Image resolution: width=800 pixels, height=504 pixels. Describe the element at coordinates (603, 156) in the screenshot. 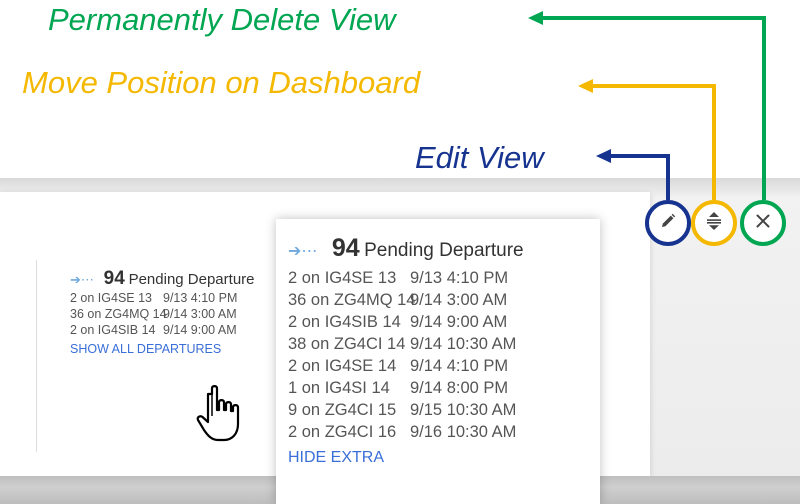

I see `edit-arrowhead` at that location.